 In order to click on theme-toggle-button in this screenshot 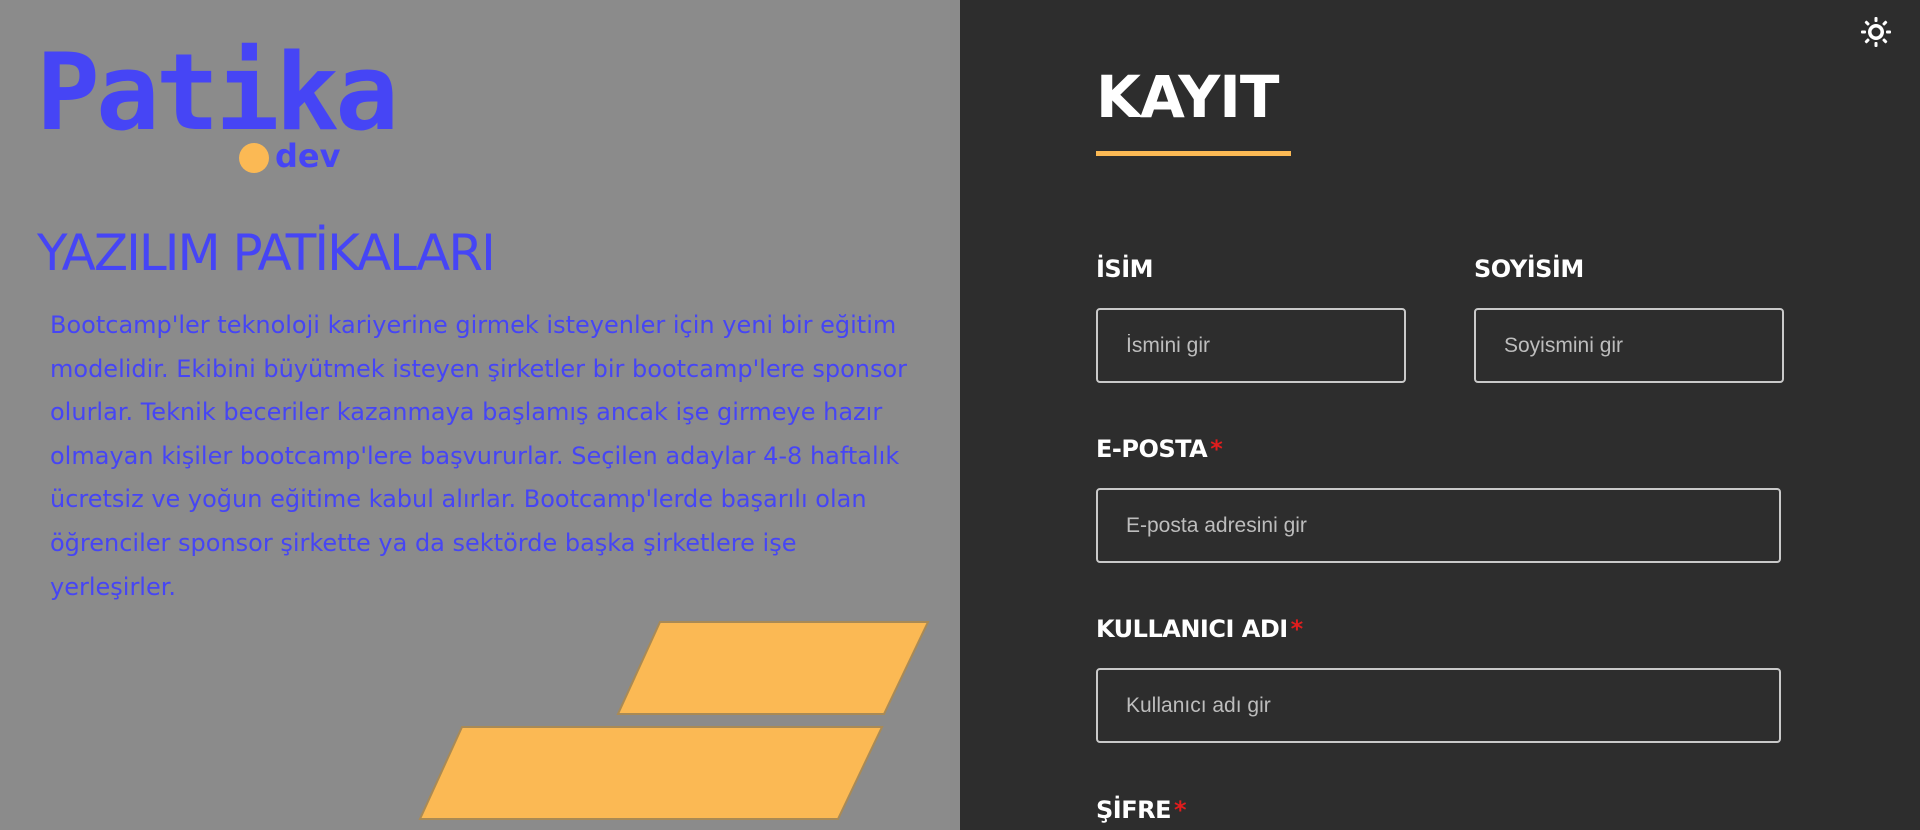, I will do `click(1876, 32)`.